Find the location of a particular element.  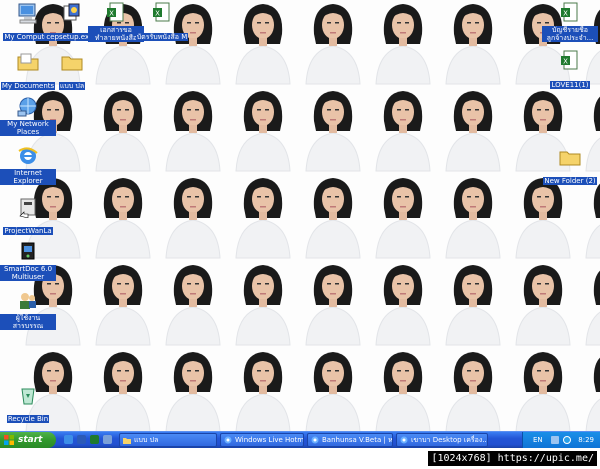

my-computer-icon is located at coordinates (27, 13).